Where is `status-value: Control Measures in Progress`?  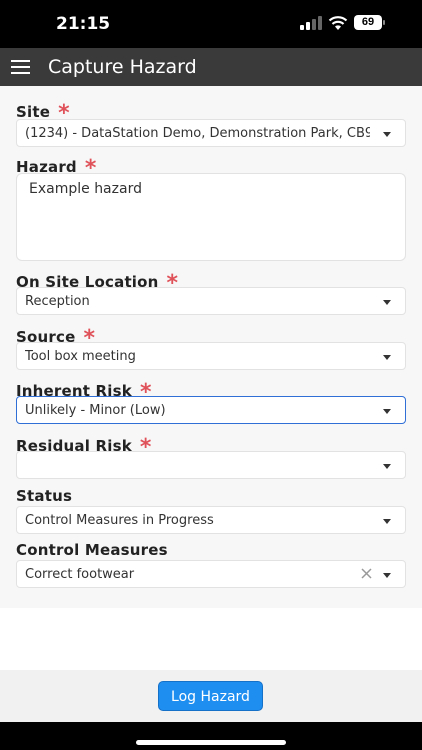 status-value: Control Measures in Progress is located at coordinates (119, 520).